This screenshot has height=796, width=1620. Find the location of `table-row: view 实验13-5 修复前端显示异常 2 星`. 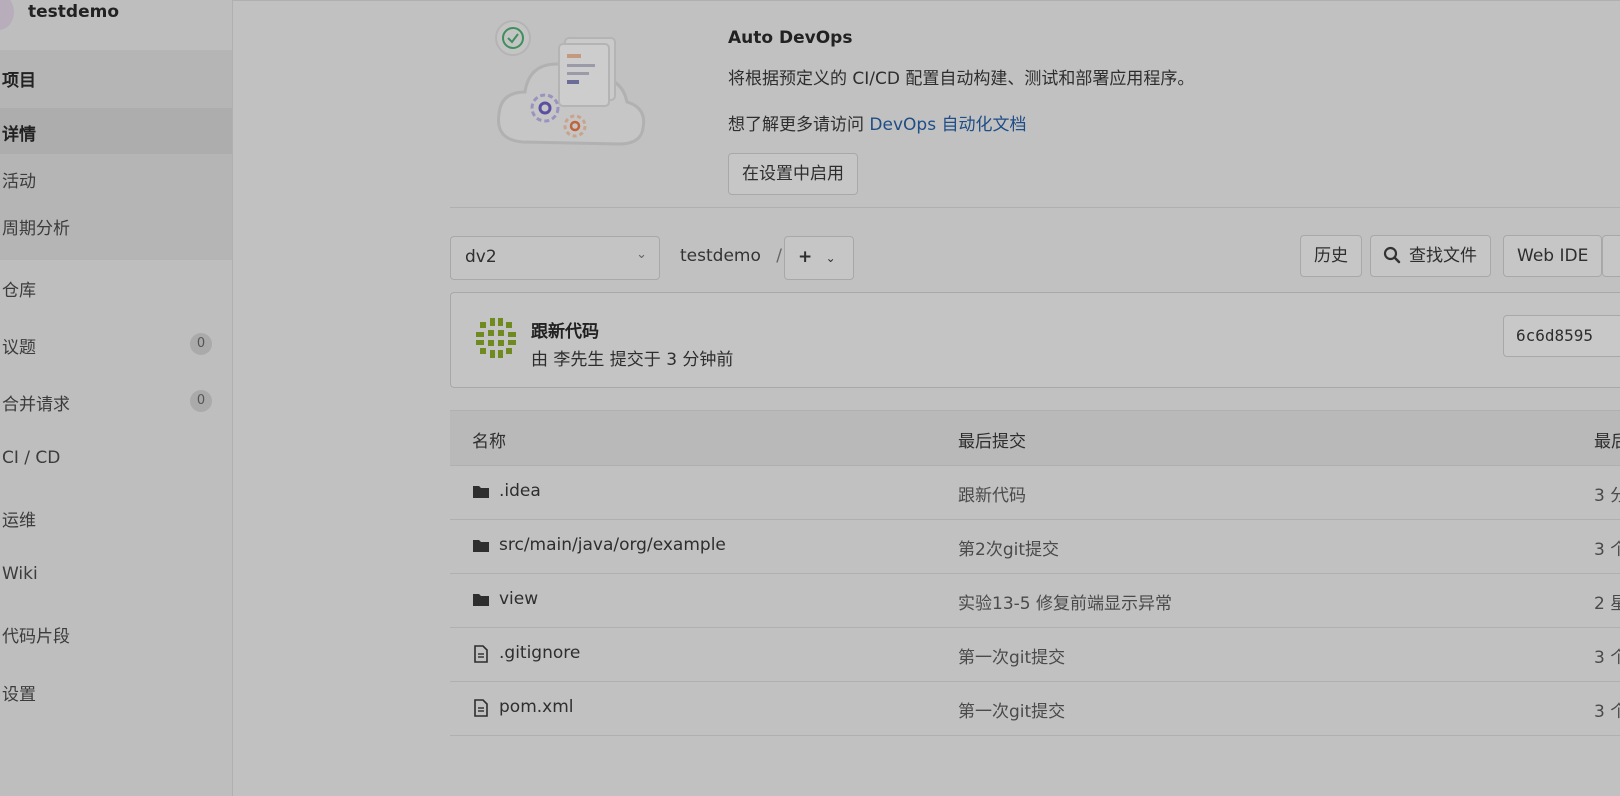

table-row: view 实验13-5 修复前端显示异常 2 星 is located at coordinates (1035, 600).